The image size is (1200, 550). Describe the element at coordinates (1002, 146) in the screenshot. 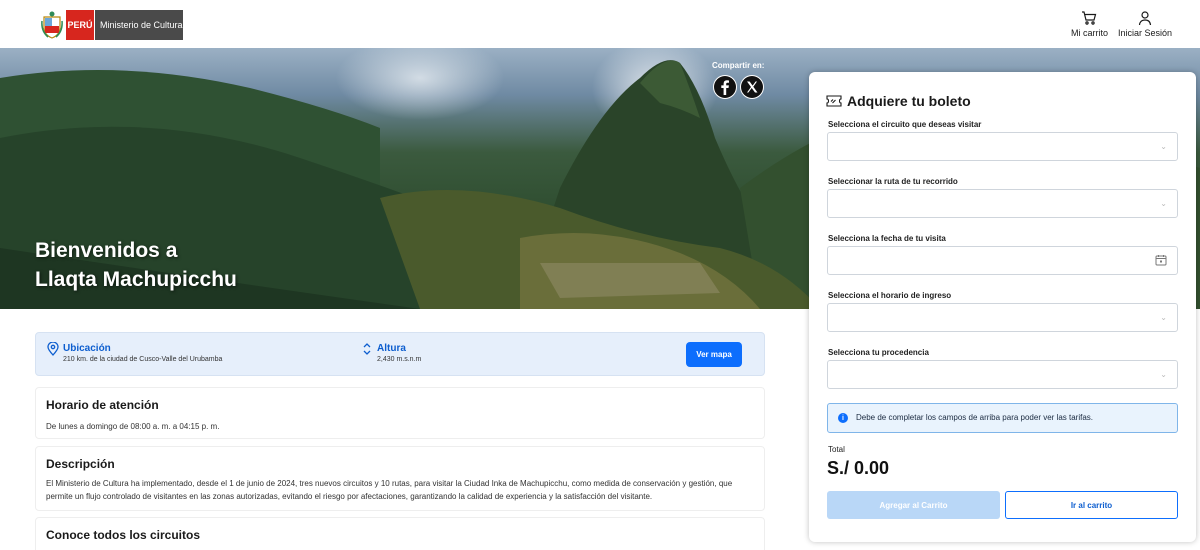

I see `circuit-select: ⌄` at that location.